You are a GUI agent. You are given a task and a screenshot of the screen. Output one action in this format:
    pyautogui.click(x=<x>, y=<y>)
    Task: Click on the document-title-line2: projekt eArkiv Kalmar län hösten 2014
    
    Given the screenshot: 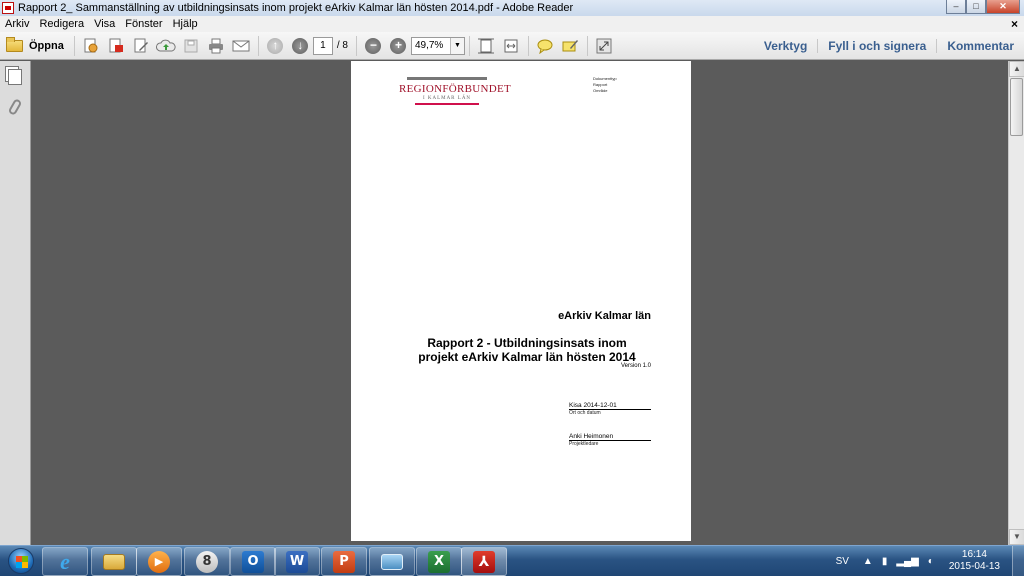 What is the action you would take?
    pyautogui.click(x=527, y=357)
    